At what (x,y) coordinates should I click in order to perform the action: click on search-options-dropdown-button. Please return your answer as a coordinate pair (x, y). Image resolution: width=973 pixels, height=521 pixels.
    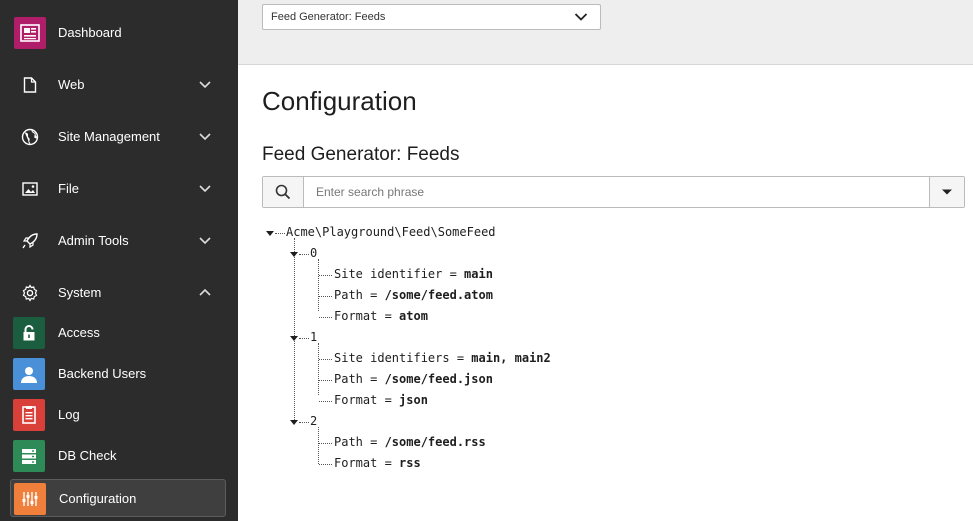
    Looking at the image, I should click on (946, 192).